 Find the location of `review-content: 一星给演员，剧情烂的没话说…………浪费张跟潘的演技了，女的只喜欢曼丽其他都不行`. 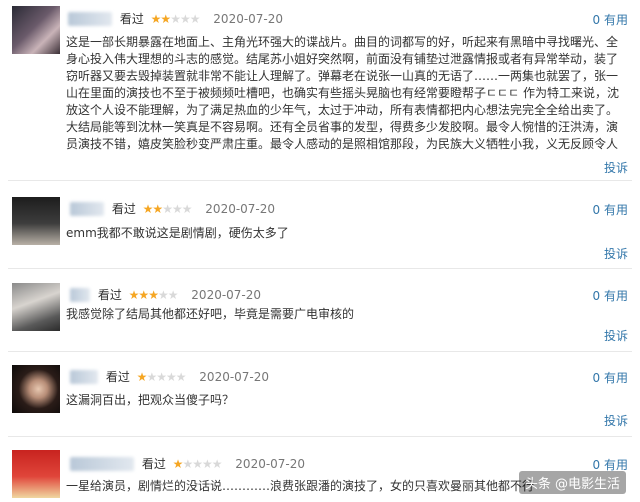

review-content: 一星给演员，剧情烂的没话说…………浪费张跟潘的演技了，女的只喜欢曼丽其他都不行 is located at coordinates (300, 486).